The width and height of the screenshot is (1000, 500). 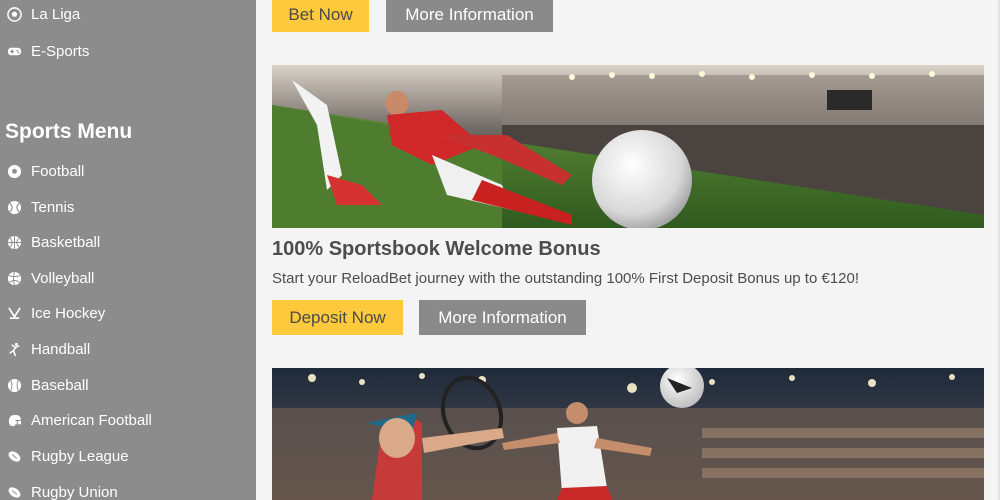 I want to click on sidebar-item-handball: Handball, so click(x=47, y=349).